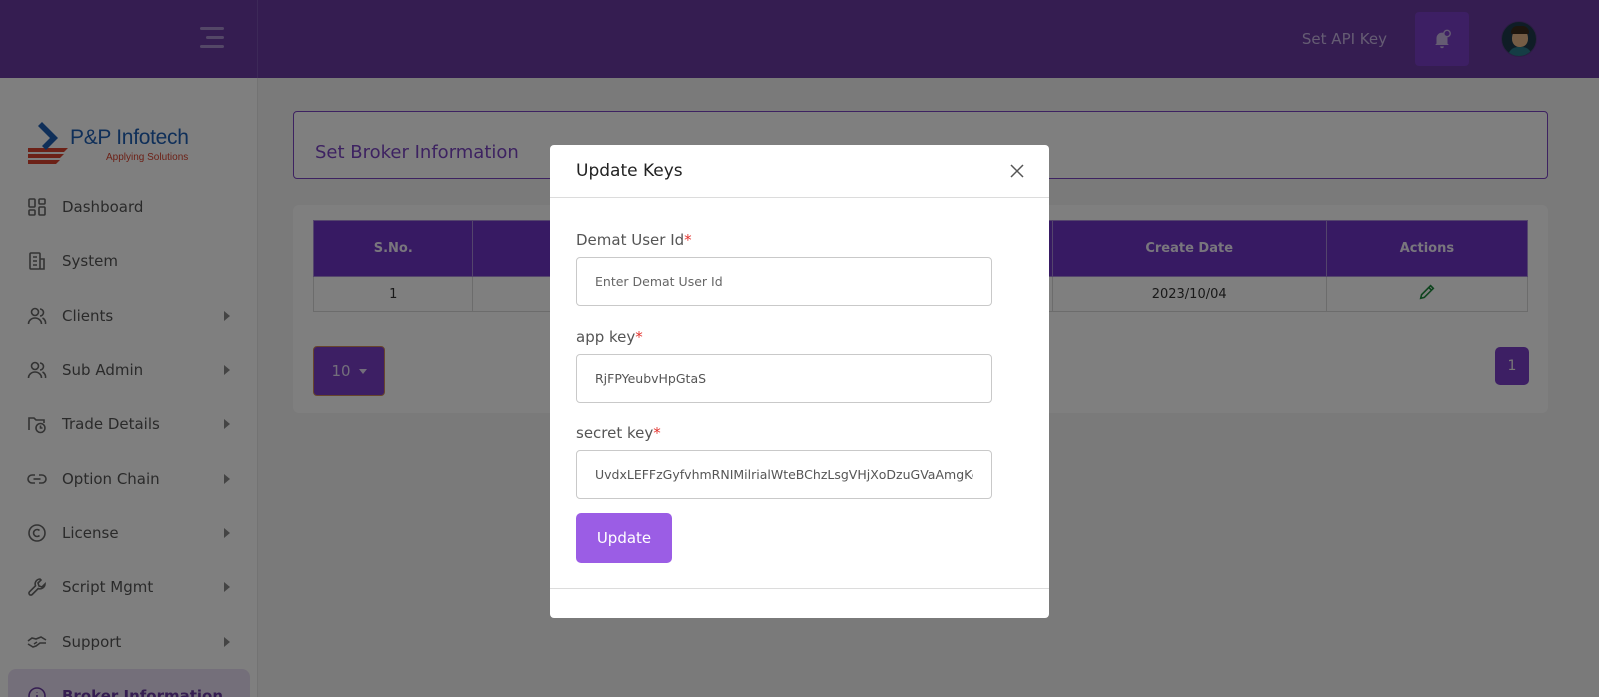  I want to click on modal-title: Update Keys, so click(629, 171).